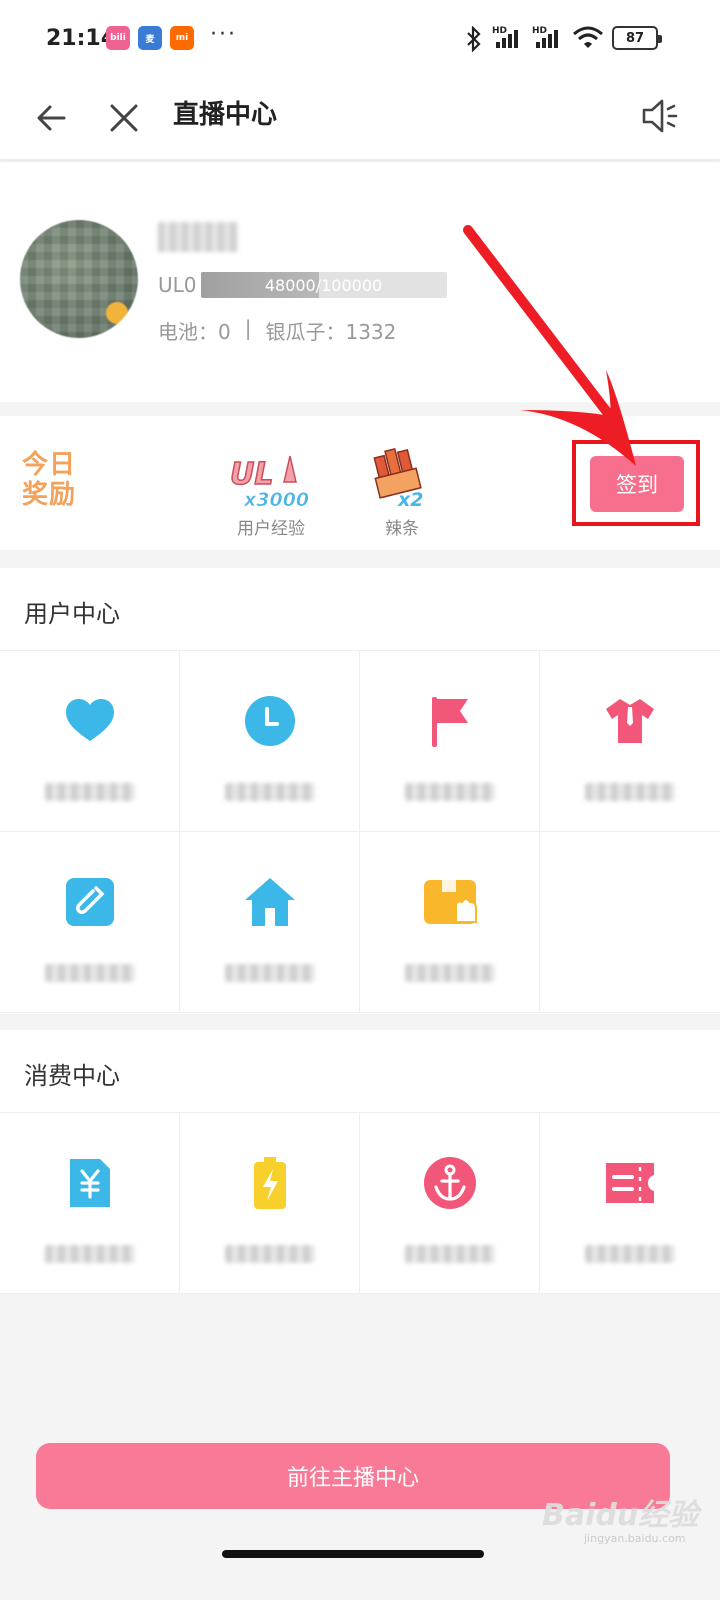 The height and width of the screenshot is (1600, 720). What do you see at coordinates (630, 721) in the screenshot?
I see `shirt-icon` at bounding box center [630, 721].